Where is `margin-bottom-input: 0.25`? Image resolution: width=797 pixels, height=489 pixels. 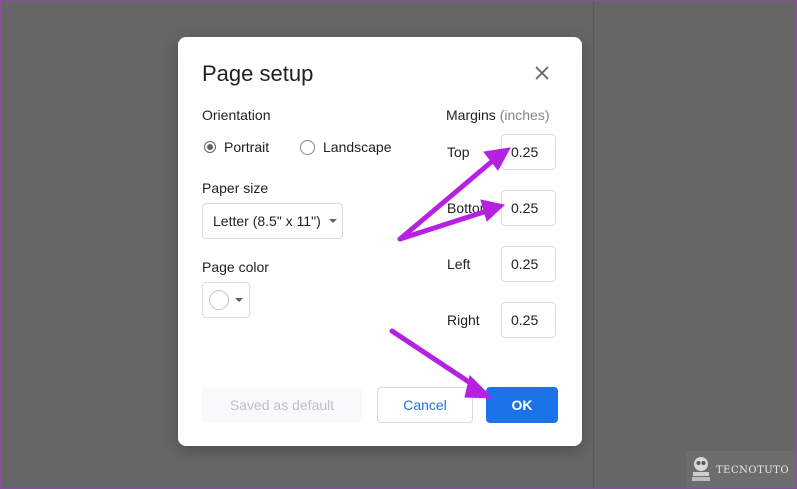
margin-bottom-input: 0.25 is located at coordinates (528, 208).